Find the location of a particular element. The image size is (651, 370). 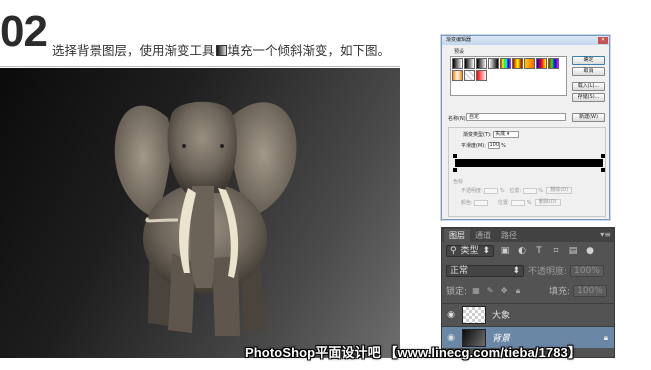

opacity-stop-left is located at coordinates (455, 156).